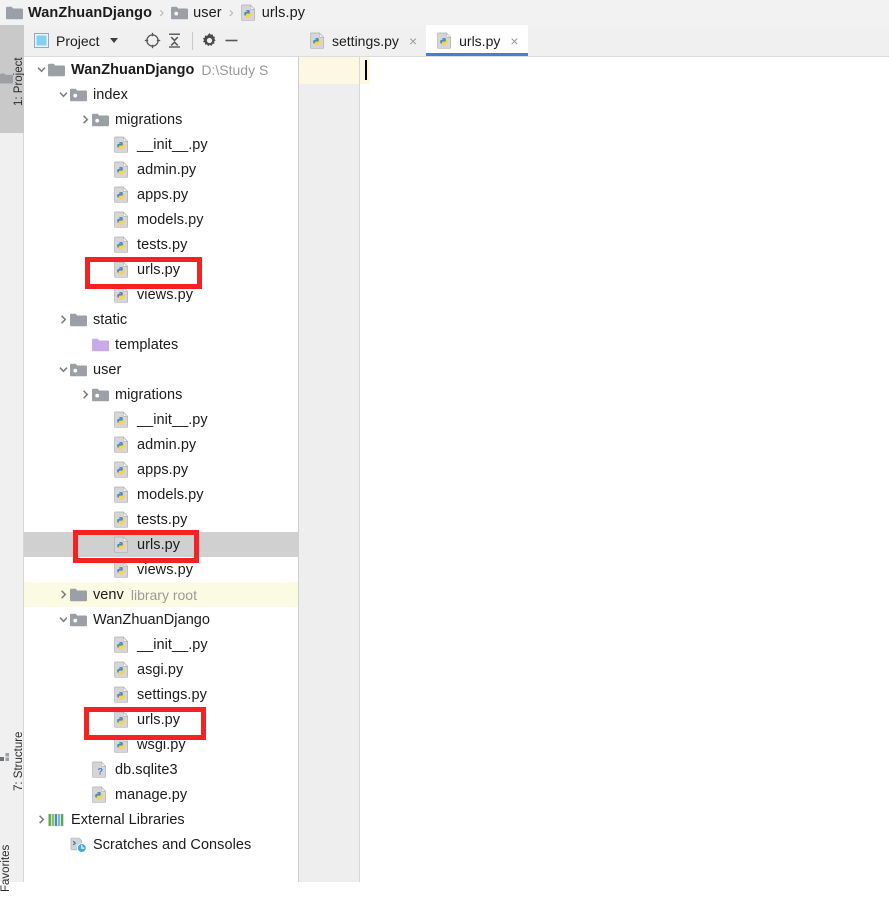  What do you see at coordinates (161, 319) in the screenshot?
I see `tree-node-static: static` at bounding box center [161, 319].